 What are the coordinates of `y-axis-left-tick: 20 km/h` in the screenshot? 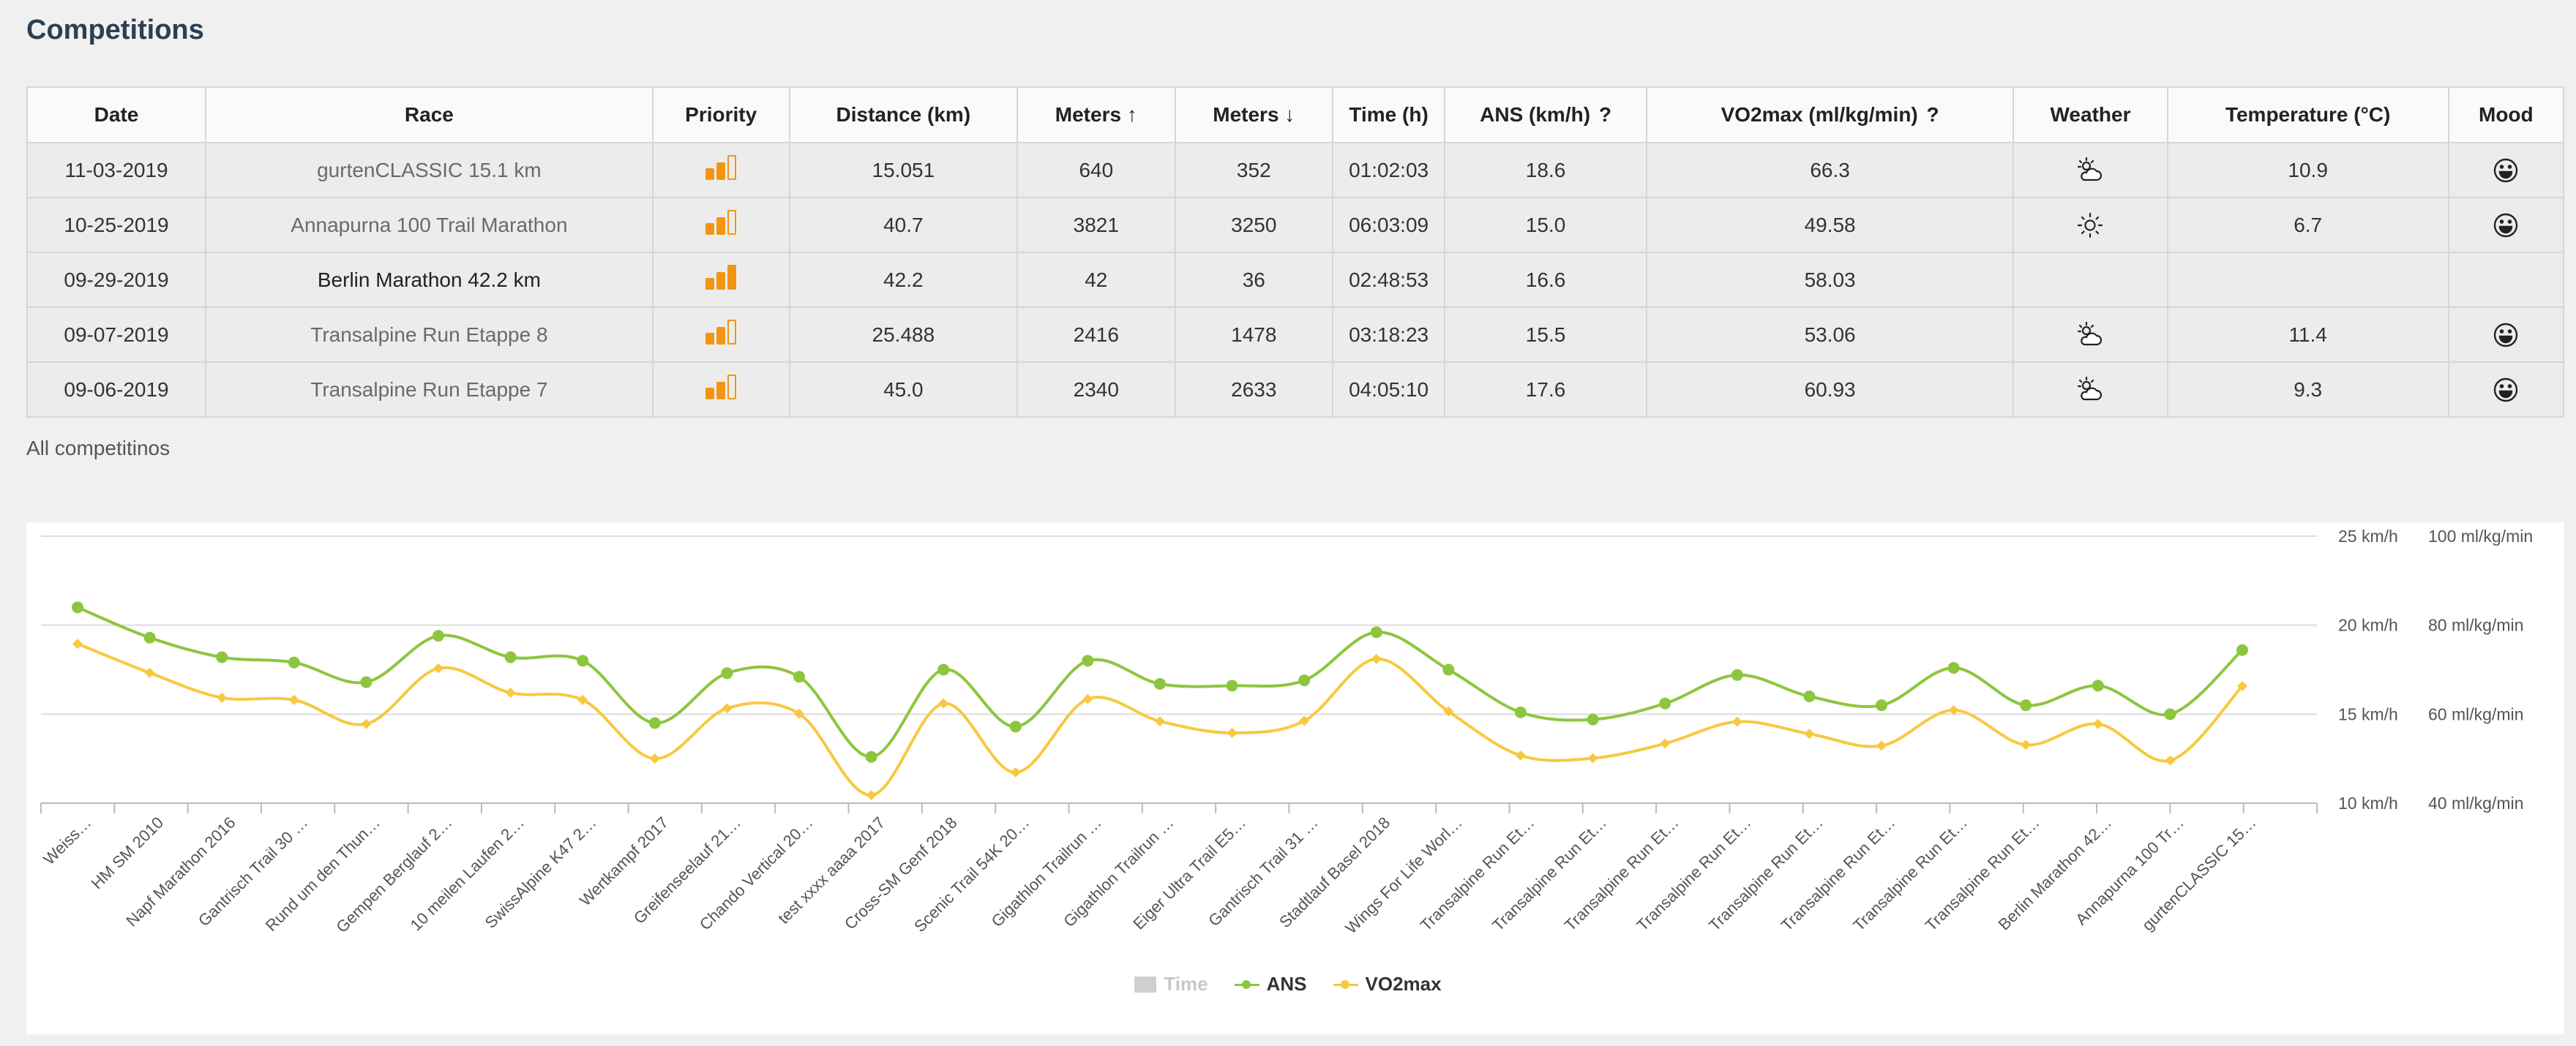 It's located at (2368, 625).